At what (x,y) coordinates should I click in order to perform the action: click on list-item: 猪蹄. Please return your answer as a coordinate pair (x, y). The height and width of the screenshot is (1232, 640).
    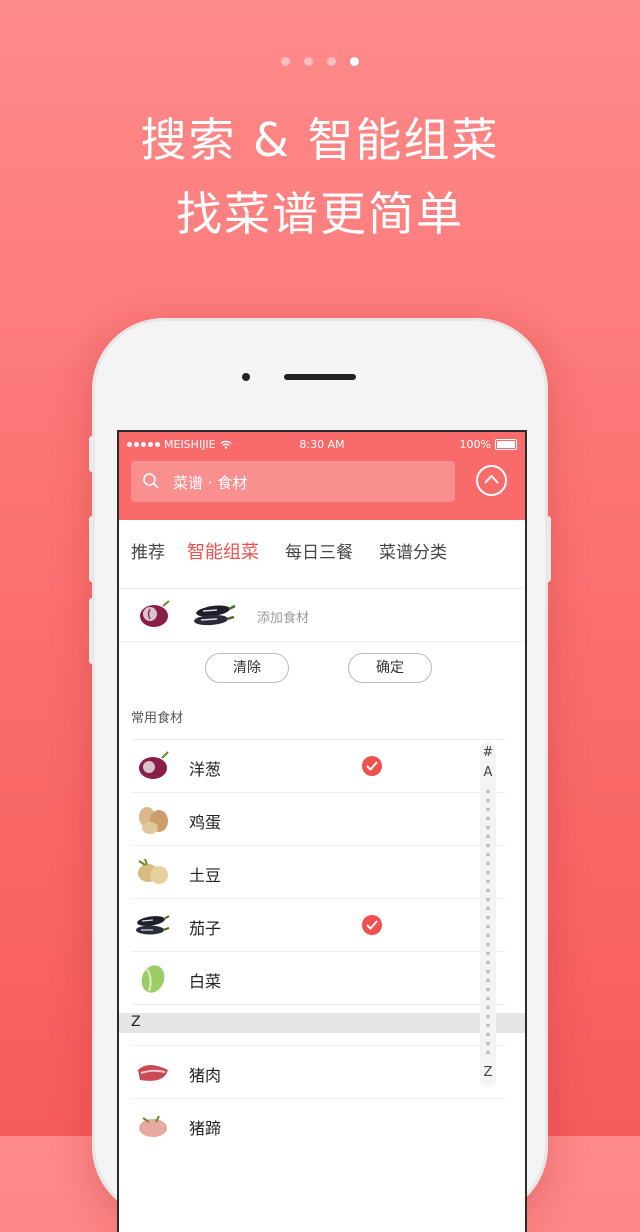
    Looking at the image, I should click on (318, 1124).